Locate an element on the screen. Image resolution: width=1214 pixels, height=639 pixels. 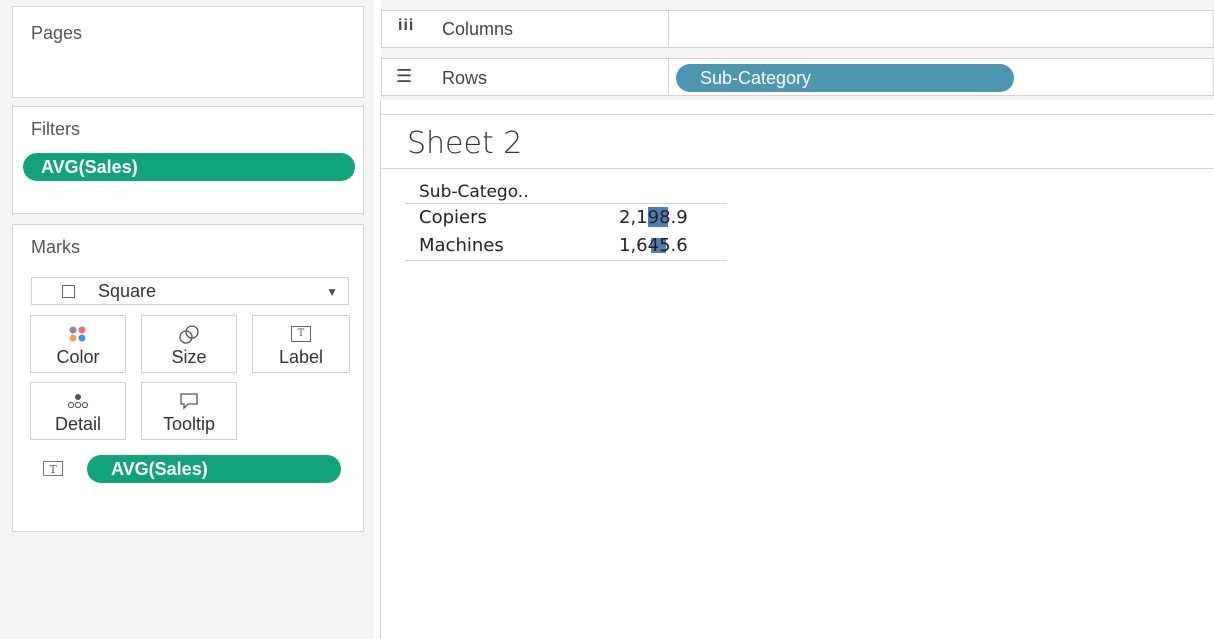
row-value-copiers: 2,198.9 is located at coordinates (653, 217).